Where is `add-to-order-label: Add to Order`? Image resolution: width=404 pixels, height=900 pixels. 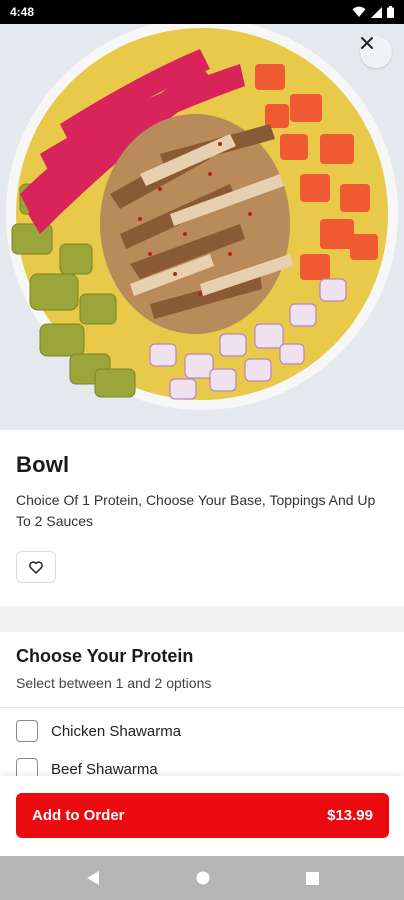
add-to-order-label: Add to Order is located at coordinates (78, 815).